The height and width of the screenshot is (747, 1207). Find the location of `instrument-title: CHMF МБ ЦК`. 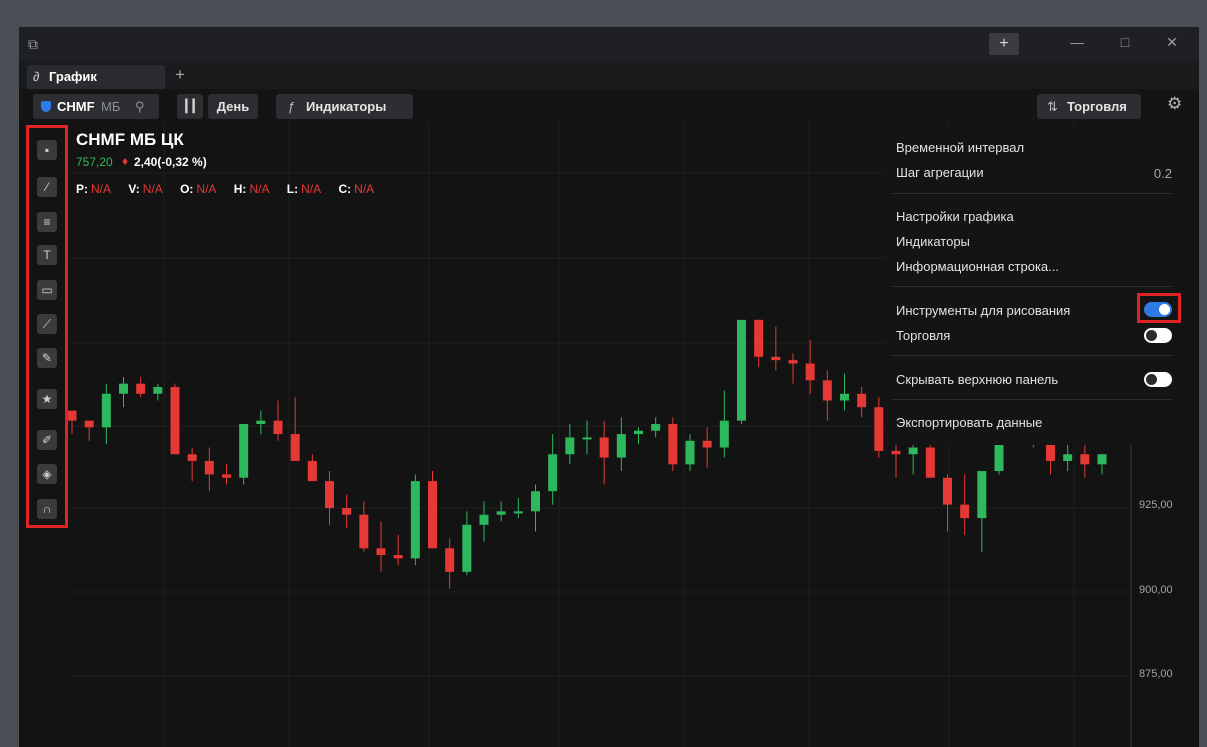

instrument-title: CHMF МБ ЦК is located at coordinates (130, 139).